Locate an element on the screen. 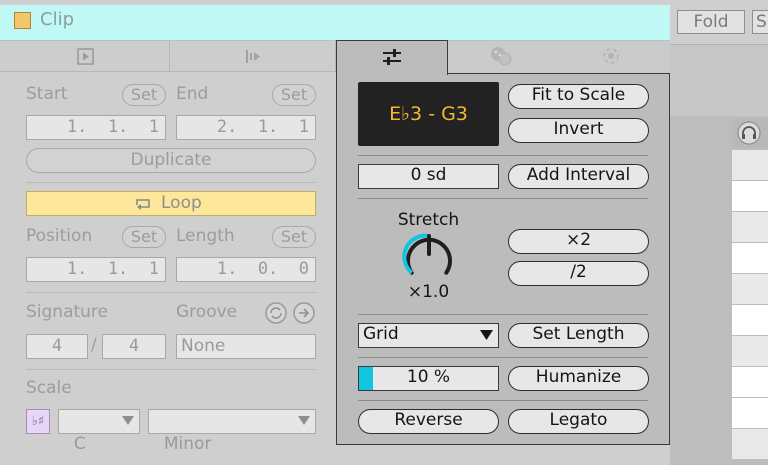 The image size is (768, 465). right-spacer is located at coordinates (719, 80).